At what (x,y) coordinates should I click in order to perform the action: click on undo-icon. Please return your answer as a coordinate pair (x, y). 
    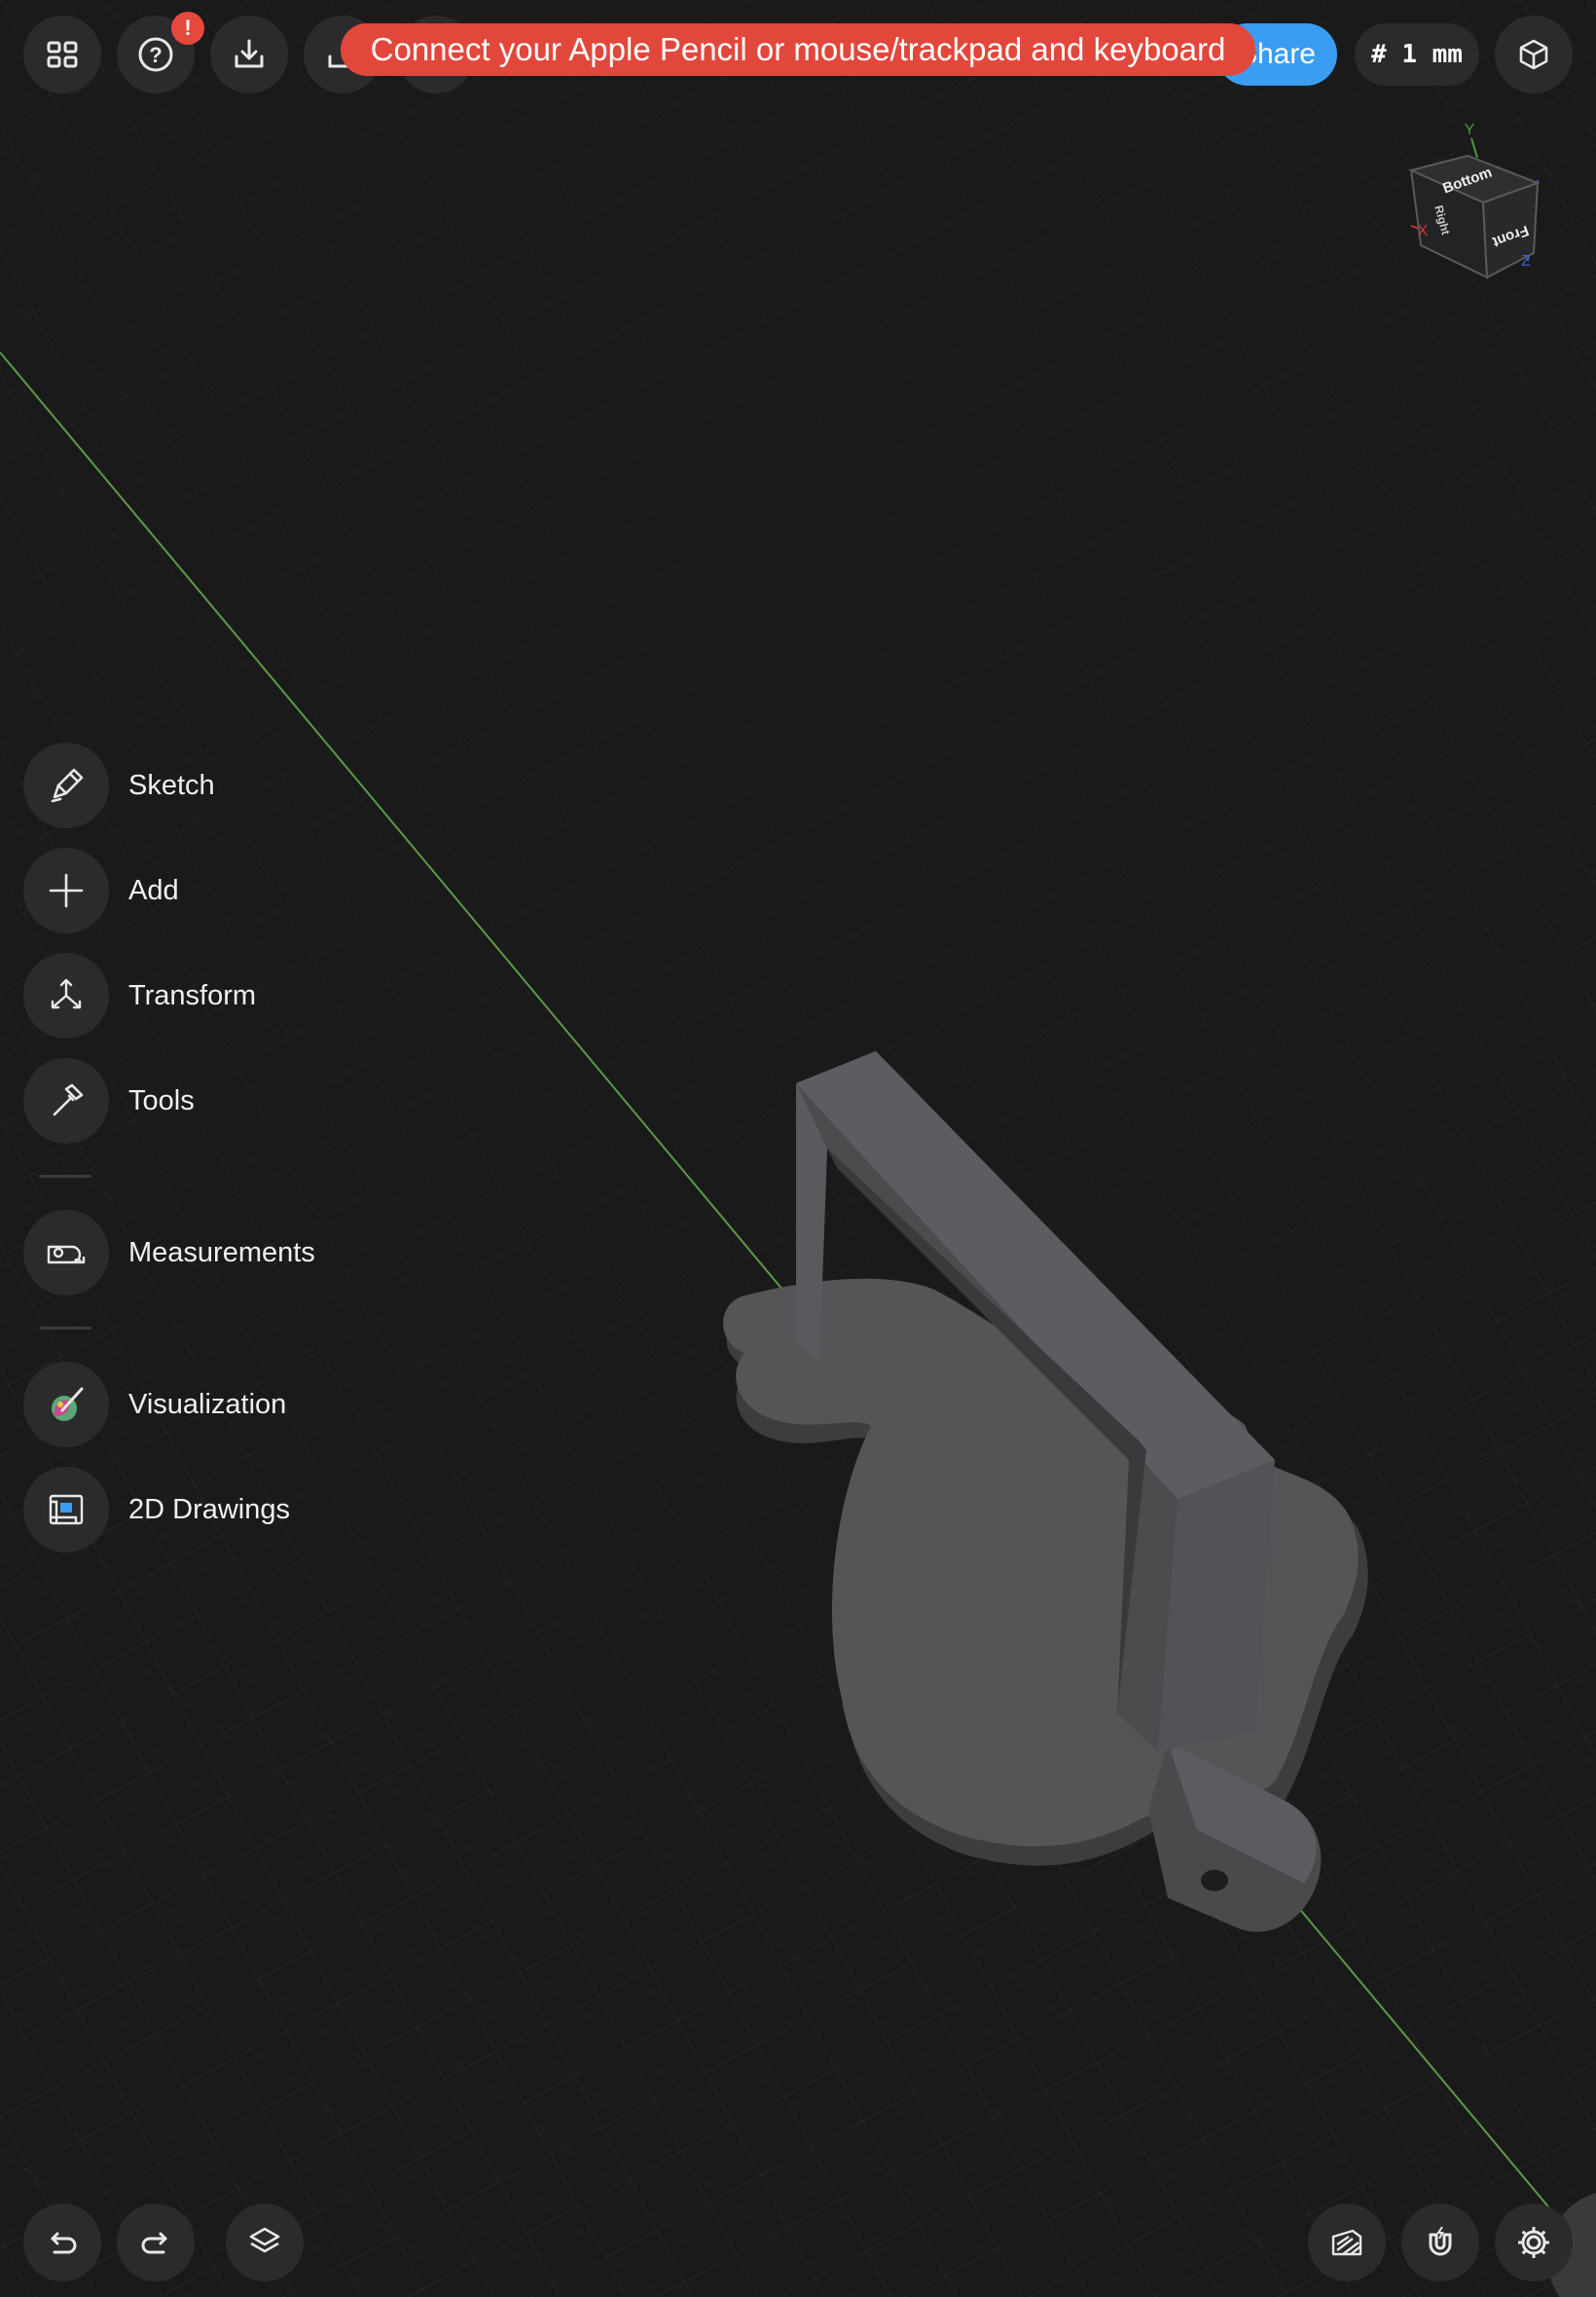
    Looking at the image, I should click on (64, 2243).